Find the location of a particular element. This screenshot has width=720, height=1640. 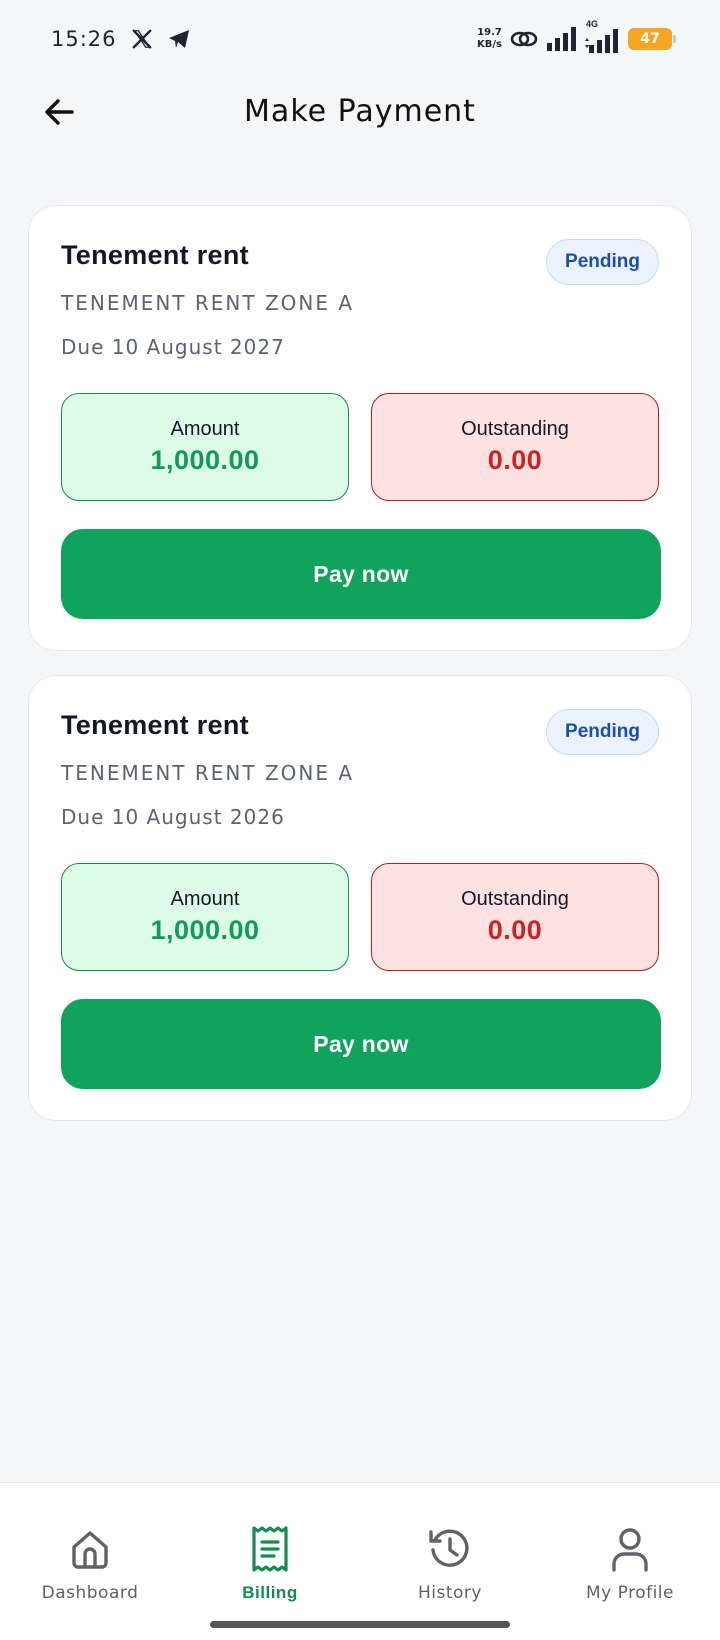

network-speed-value: 19.7 is located at coordinates (489, 32).